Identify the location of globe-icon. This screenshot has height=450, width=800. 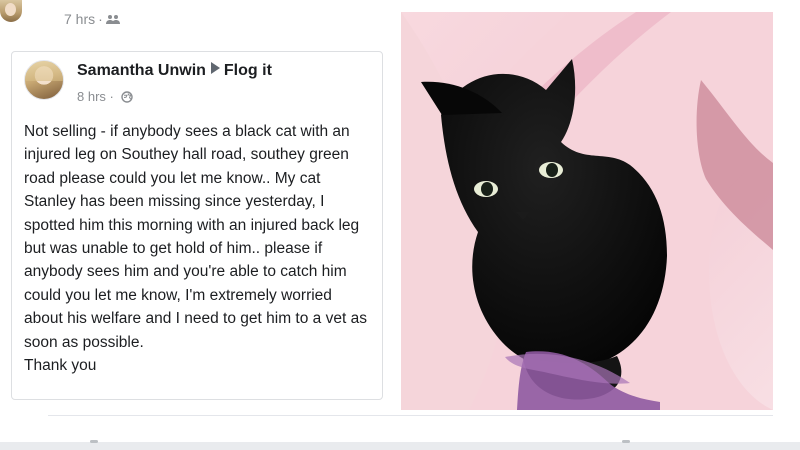
(126, 97).